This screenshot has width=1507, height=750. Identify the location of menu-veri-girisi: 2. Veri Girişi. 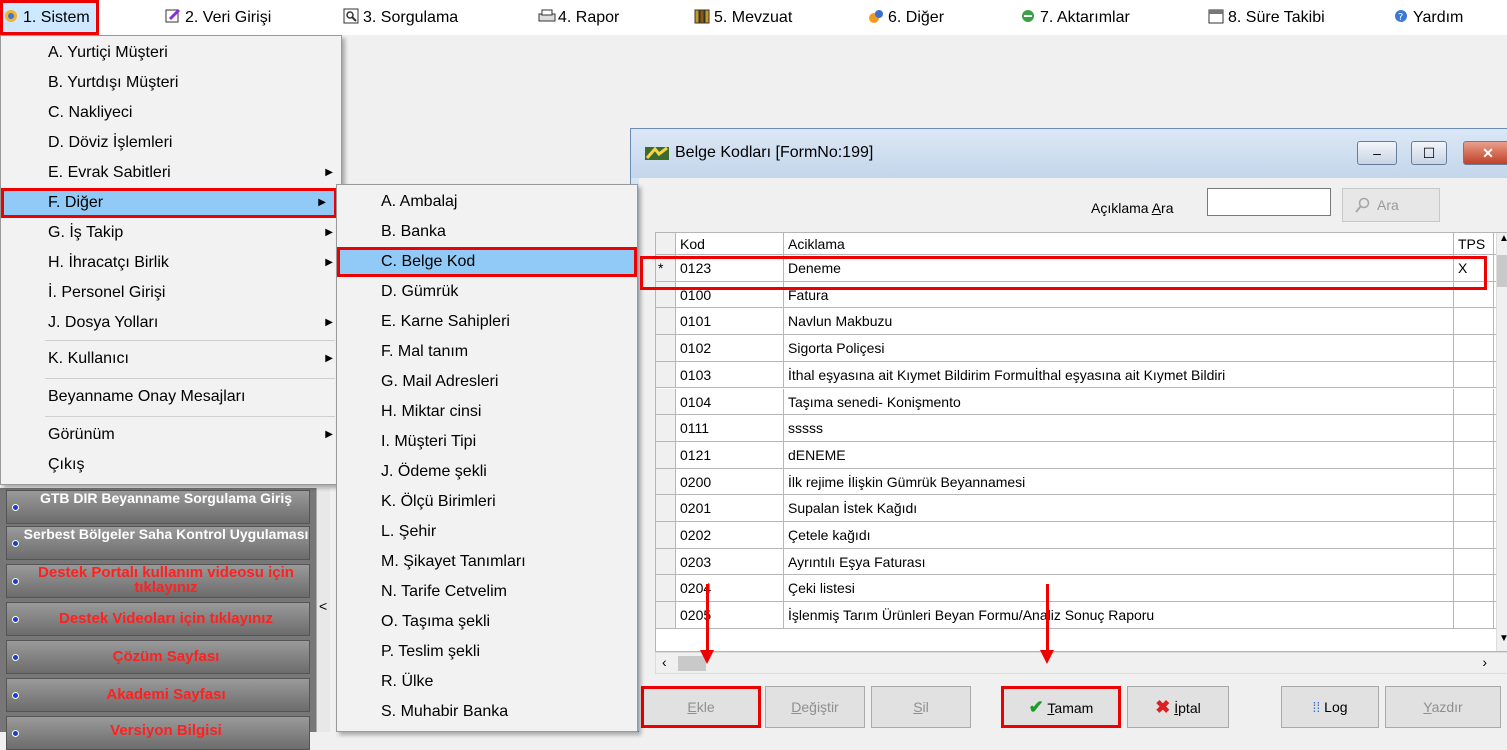
(218, 17).